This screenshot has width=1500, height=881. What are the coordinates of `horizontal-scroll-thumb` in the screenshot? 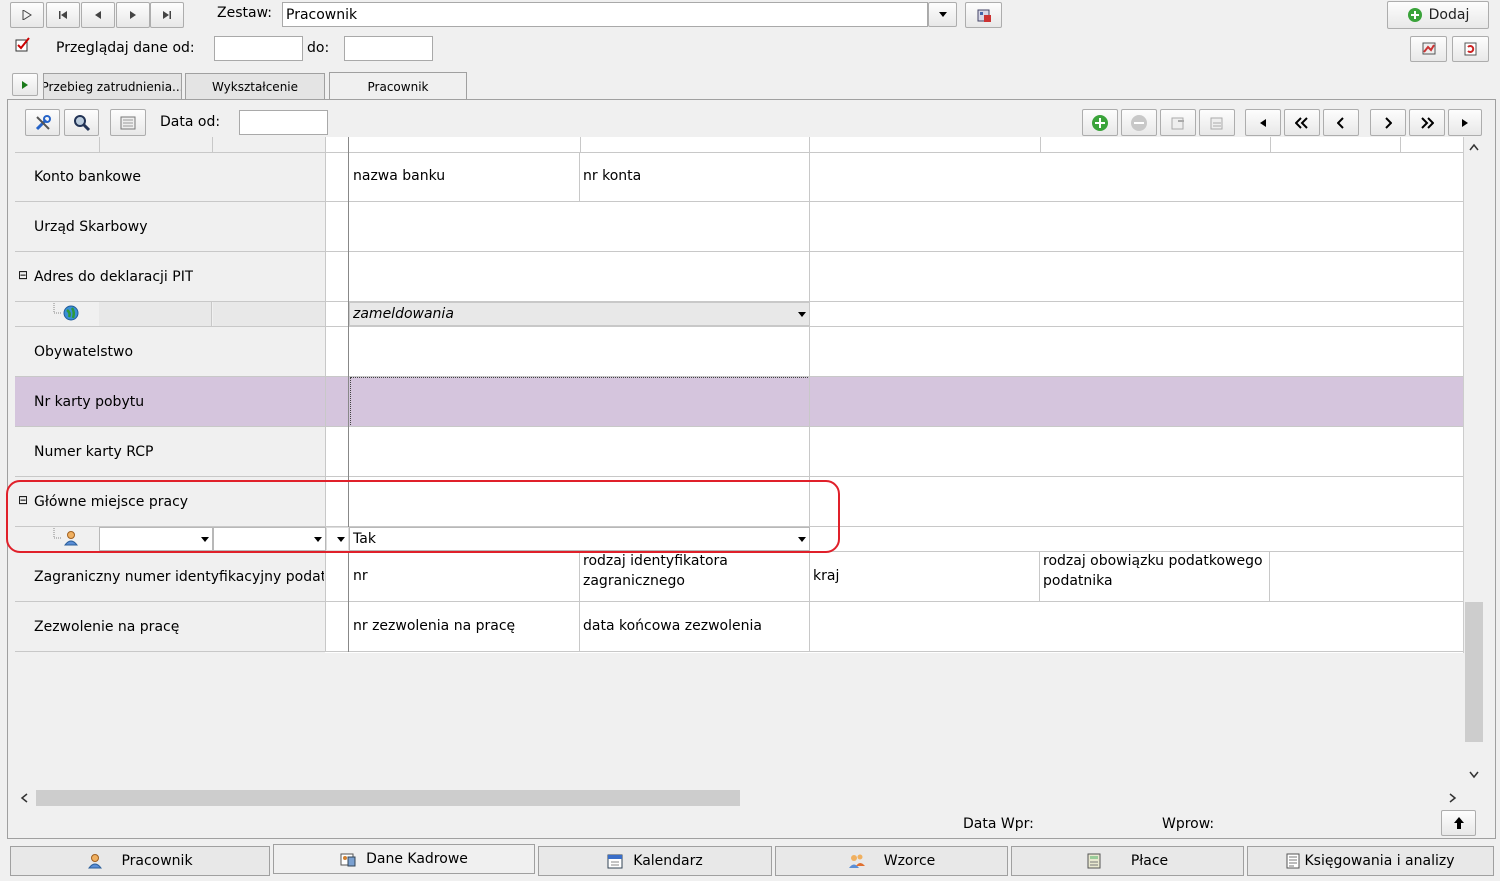 It's located at (388, 798).